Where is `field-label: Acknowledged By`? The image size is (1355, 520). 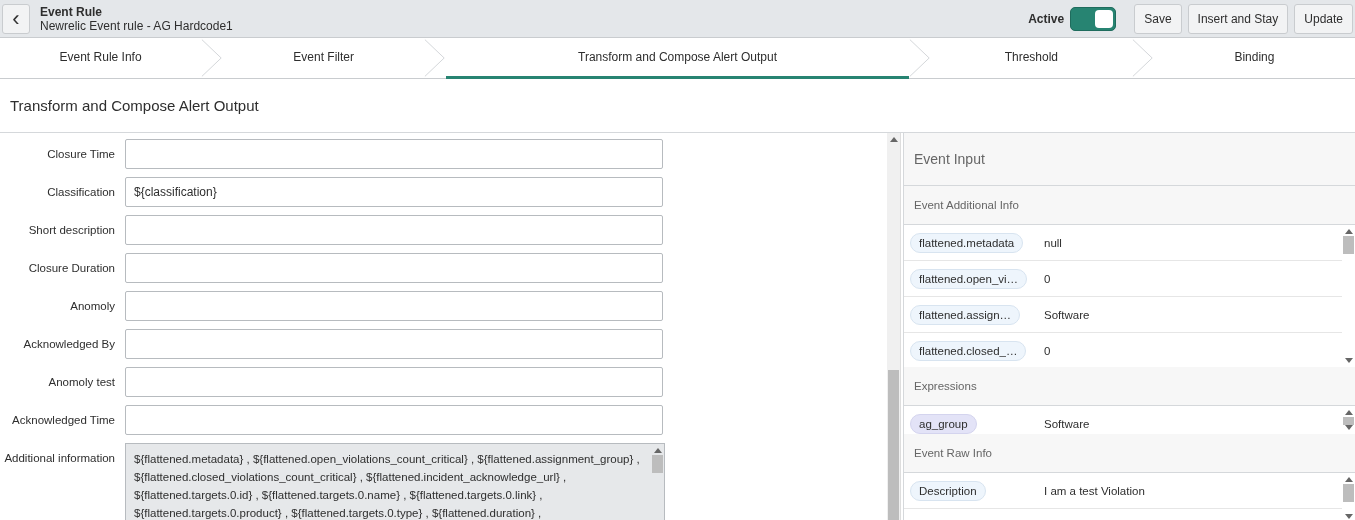 field-label: Acknowledged By is located at coordinates (69, 344).